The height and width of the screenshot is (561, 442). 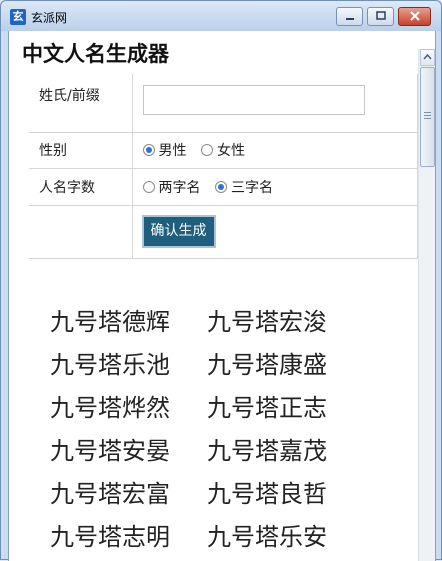 I want to click on result-row: 九号塔乐池 九号塔康盛, so click(x=210, y=365).